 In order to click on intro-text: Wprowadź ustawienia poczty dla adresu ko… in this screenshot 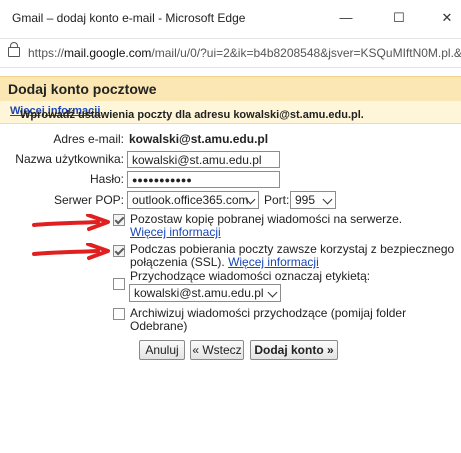, I will do `click(187, 113)`.